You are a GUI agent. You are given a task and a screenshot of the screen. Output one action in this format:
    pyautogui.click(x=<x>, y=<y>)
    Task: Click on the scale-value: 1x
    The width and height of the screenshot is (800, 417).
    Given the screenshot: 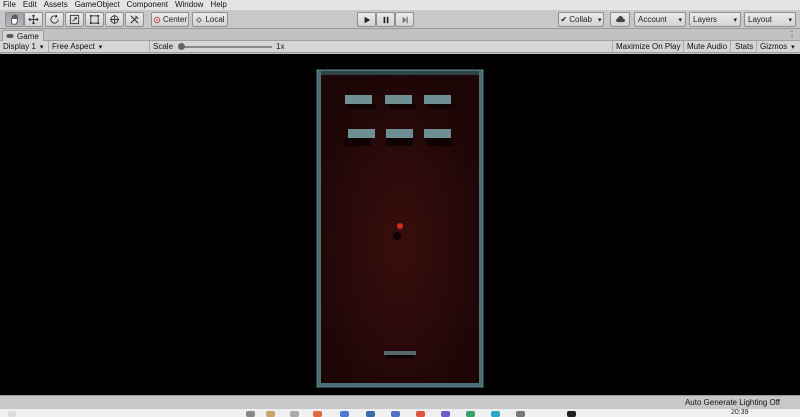 What is the action you would take?
    pyautogui.click(x=280, y=46)
    